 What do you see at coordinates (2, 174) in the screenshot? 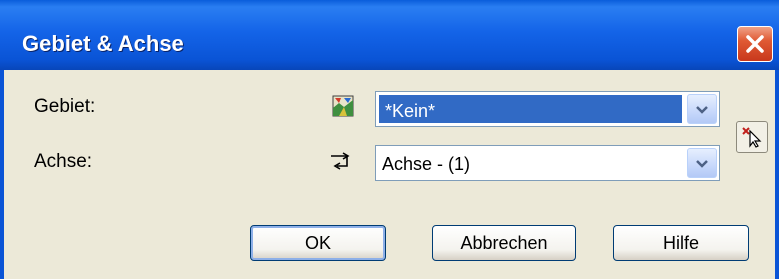
I see `window-frame-left` at bounding box center [2, 174].